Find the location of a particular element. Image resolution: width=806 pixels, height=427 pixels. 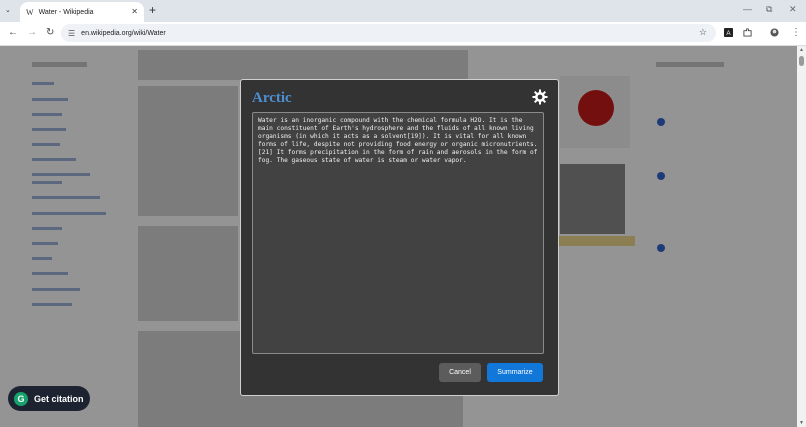

scroll-thumb is located at coordinates (801, 61).